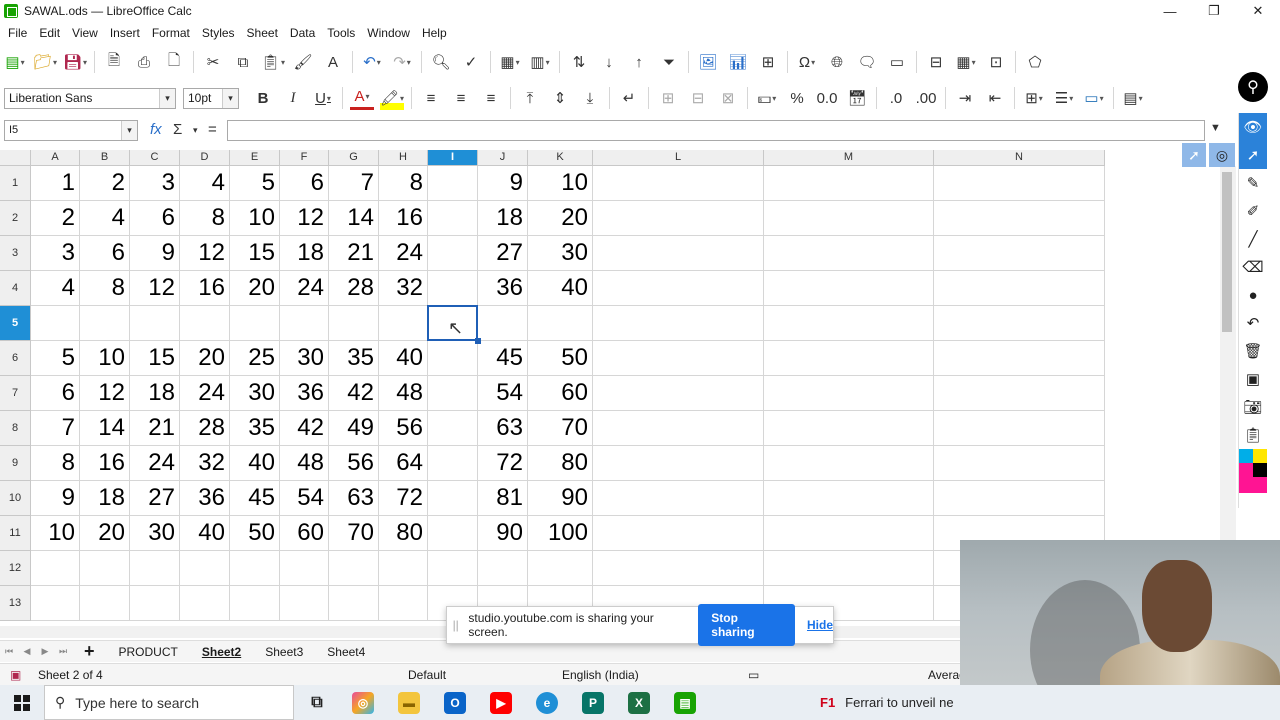 Image resolution: width=1280 pixels, height=720 pixels. What do you see at coordinates (205, 533) in the screenshot?
I see `cell-d11: 40` at bounding box center [205, 533].